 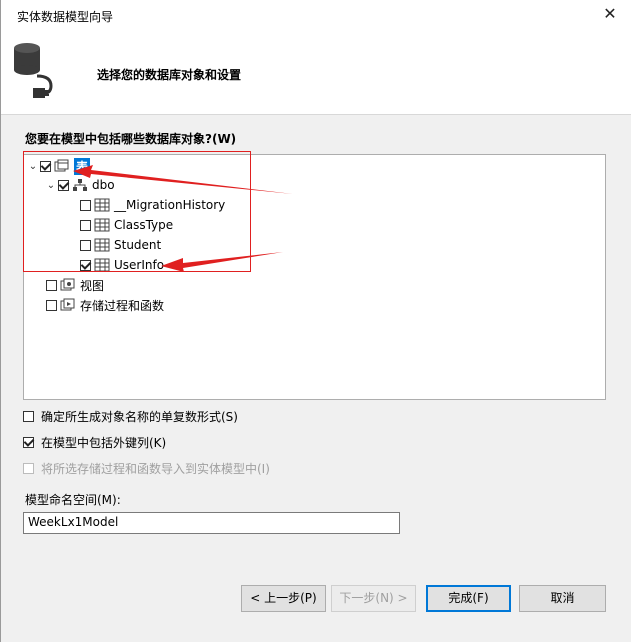 I want to click on import-procs-checkbox, so click(x=28, y=468).